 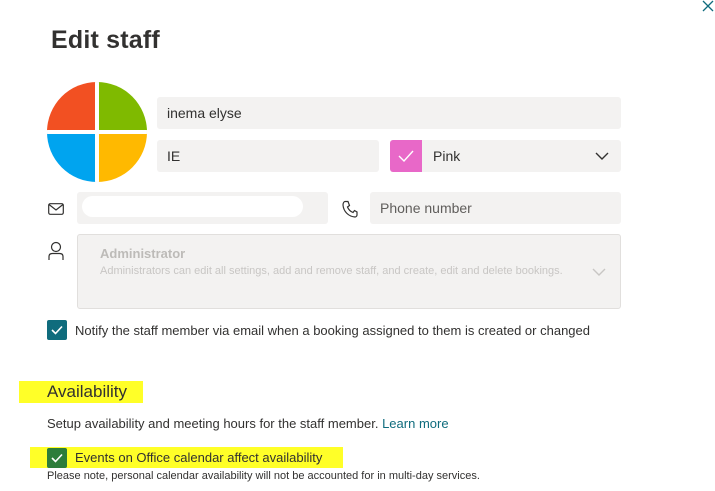 What do you see at coordinates (495, 208) in the screenshot?
I see `phone-input: Phone number` at bounding box center [495, 208].